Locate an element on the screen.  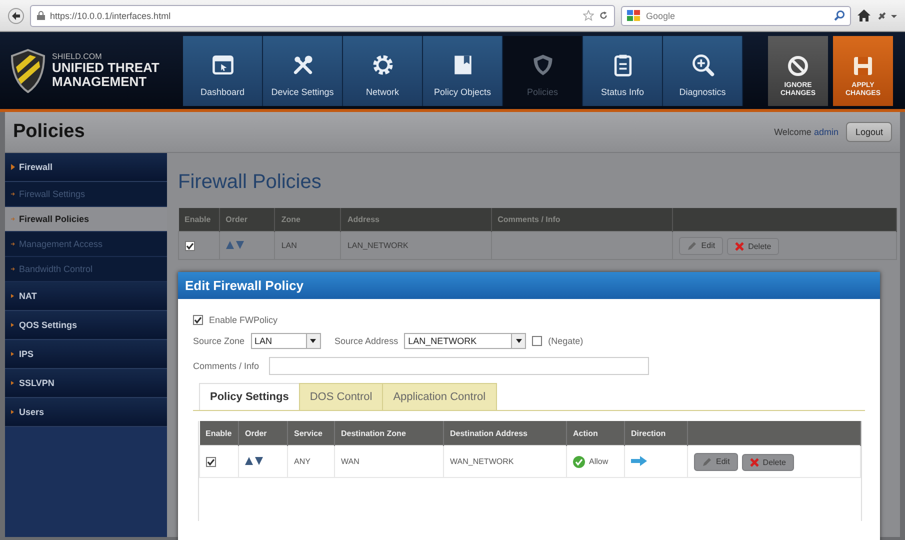
search-engine-icon is located at coordinates (634, 16).